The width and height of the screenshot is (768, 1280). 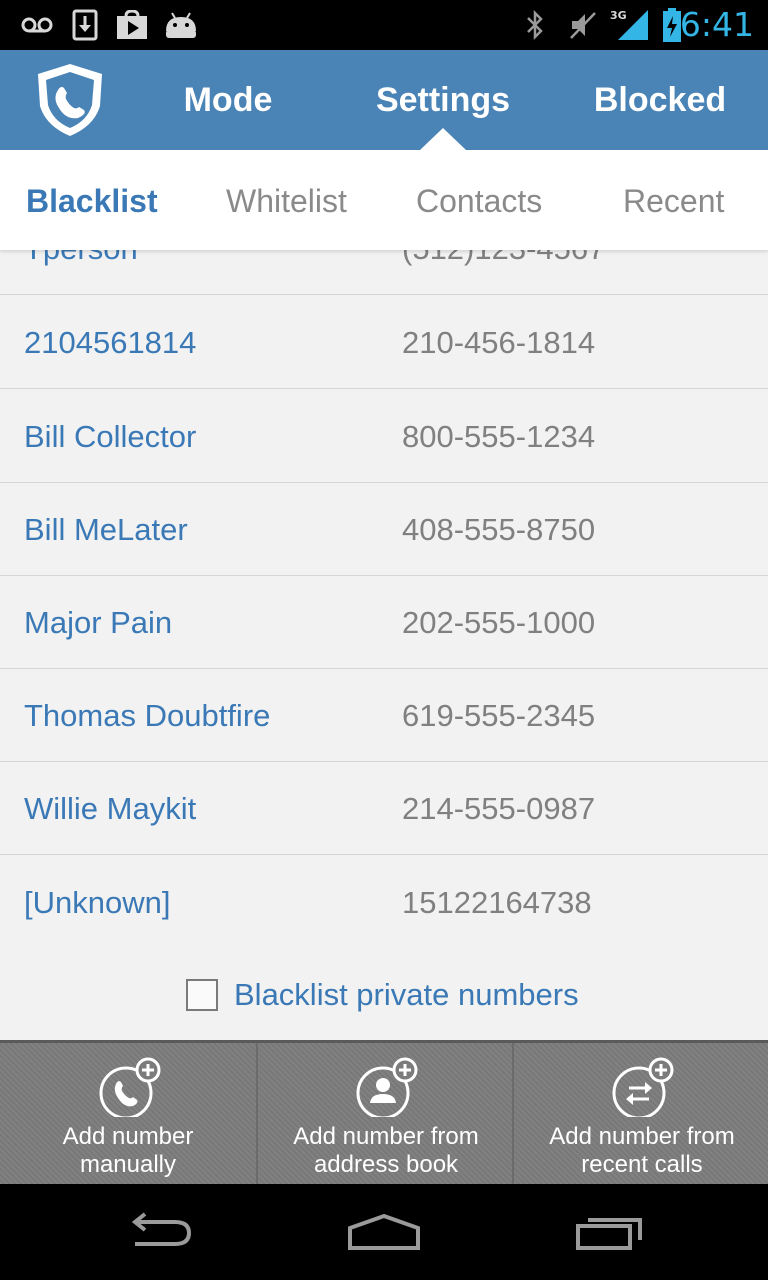 What do you see at coordinates (384, 272) in the screenshot?
I see `list-item: Tperson (512)123-4567` at bounding box center [384, 272].